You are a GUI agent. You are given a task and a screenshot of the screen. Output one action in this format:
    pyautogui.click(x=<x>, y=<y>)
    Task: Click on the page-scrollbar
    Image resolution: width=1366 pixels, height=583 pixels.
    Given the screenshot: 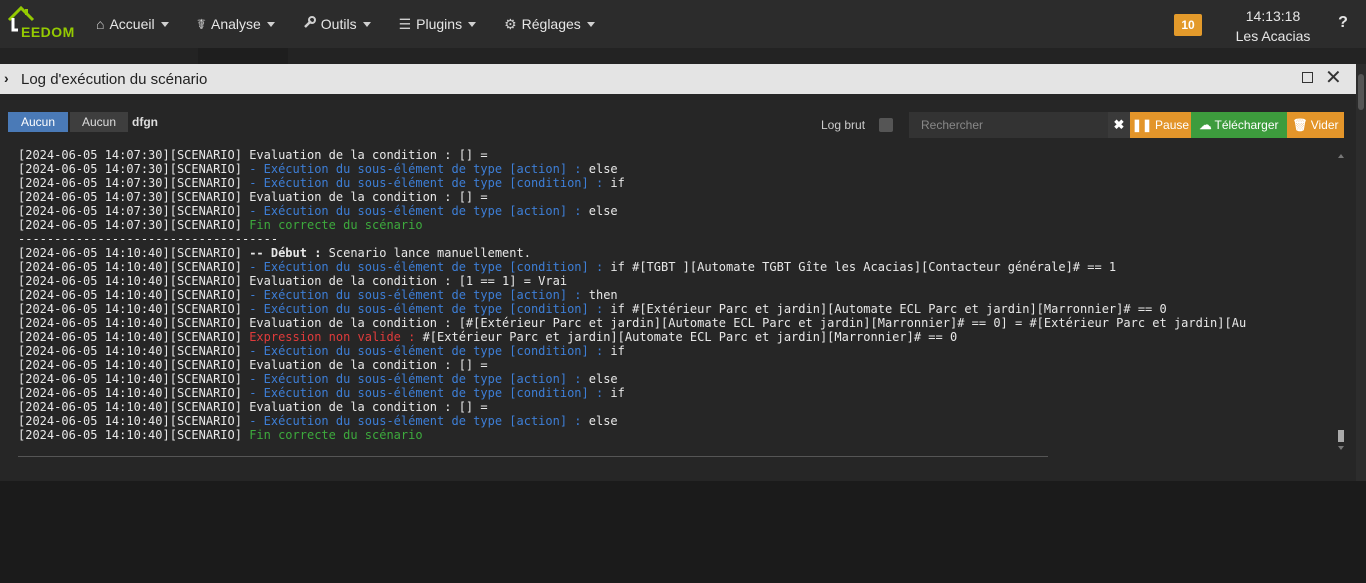 What is the action you would take?
    pyautogui.click(x=1361, y=272)
    